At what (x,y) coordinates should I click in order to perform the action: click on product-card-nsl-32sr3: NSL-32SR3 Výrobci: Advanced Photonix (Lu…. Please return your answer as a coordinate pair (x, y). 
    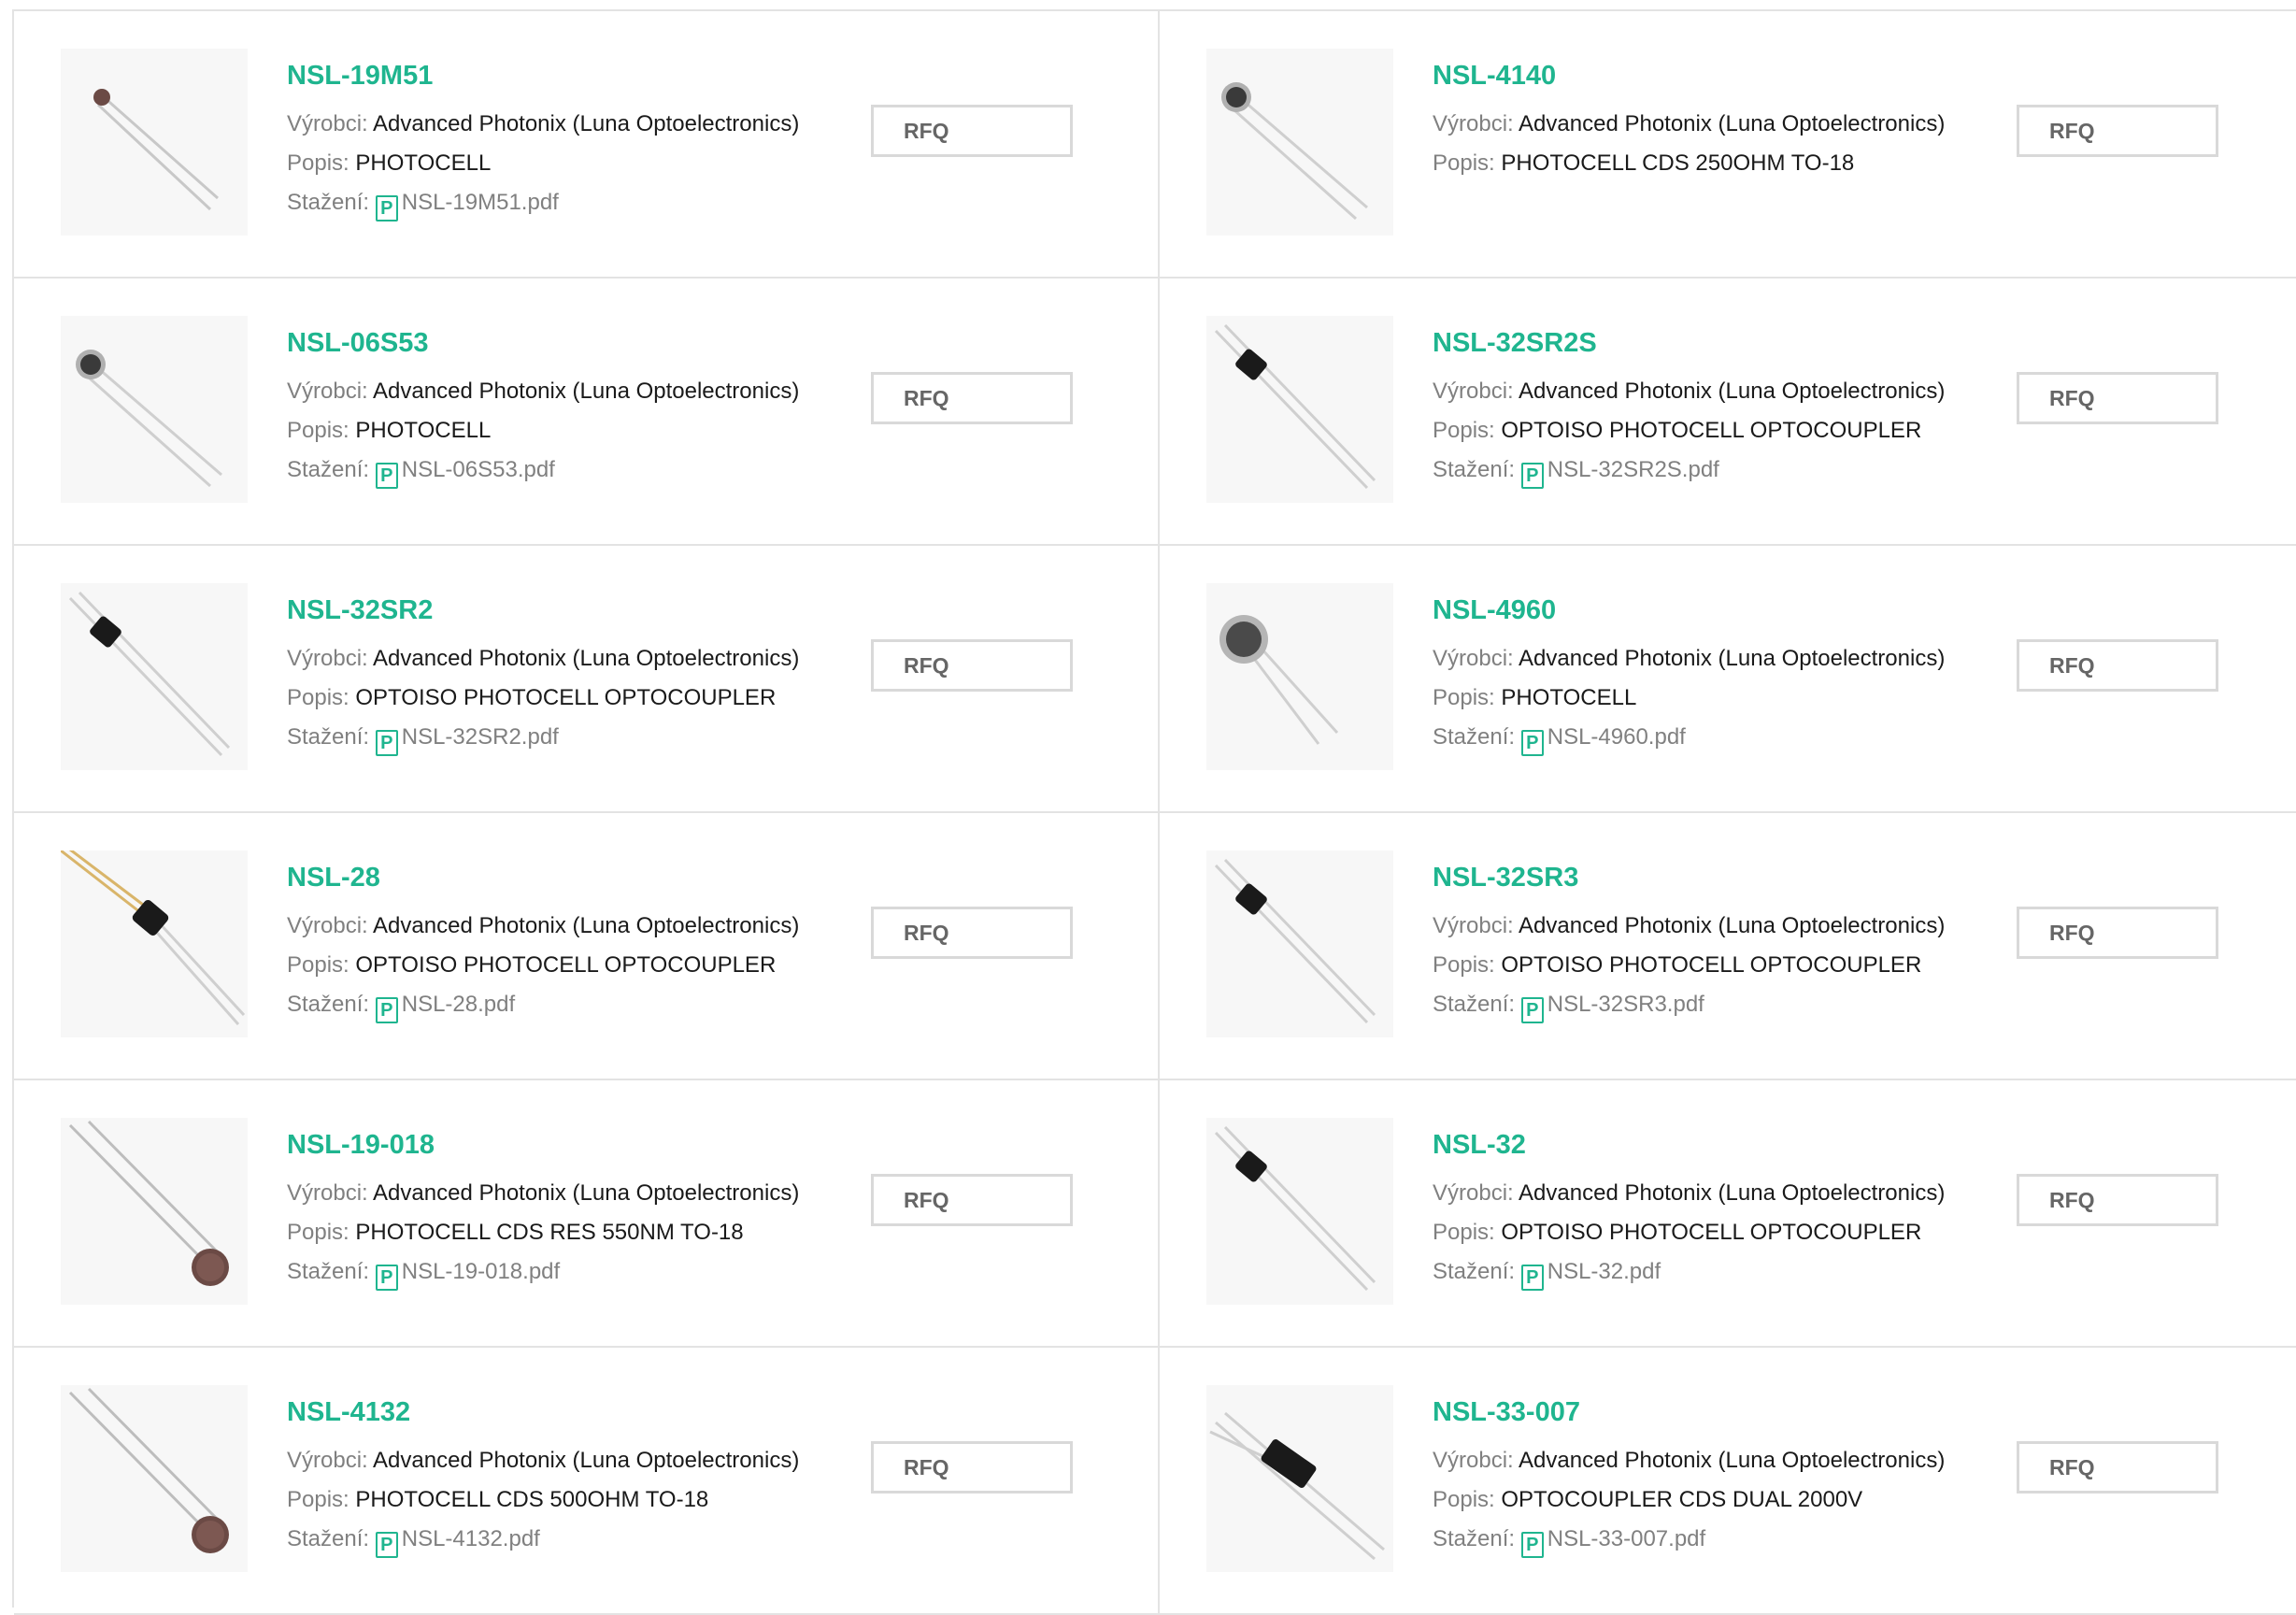
    Looking at the image, I should click on (1728, 947).